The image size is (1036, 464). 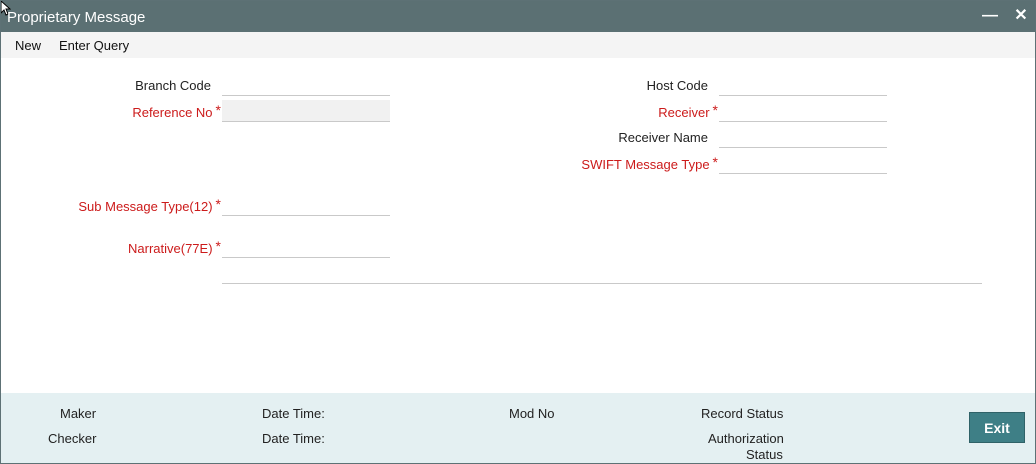 I want to click on authorization-status-label-line2: Status, so click(x=764, y=454).